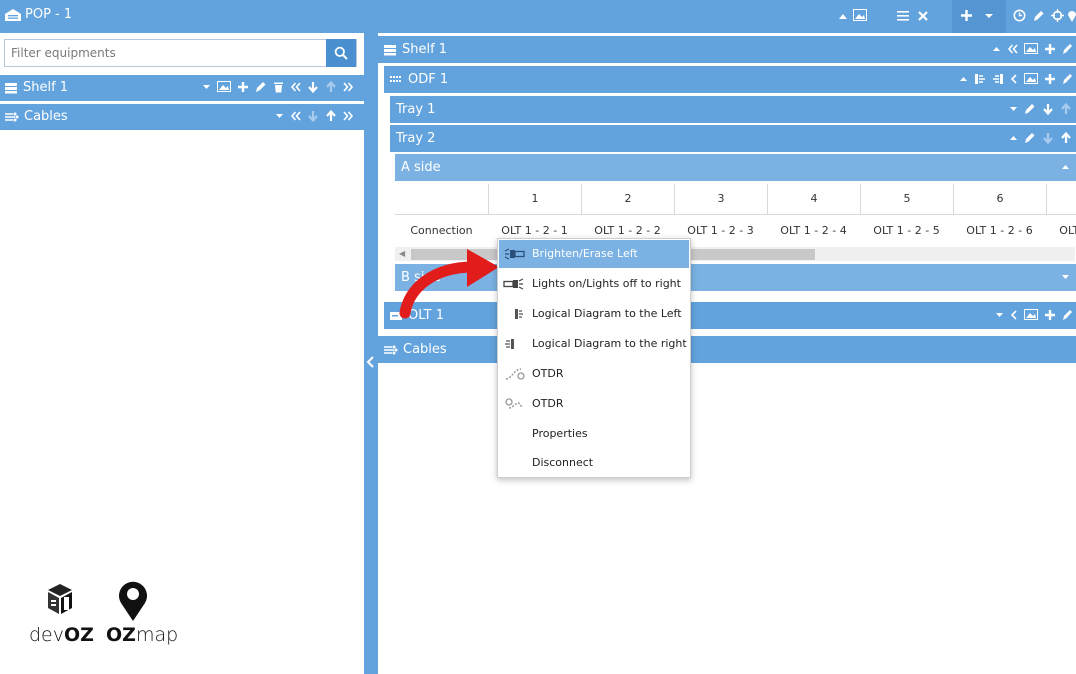  What do you see at coordinates (60, 599) in the screenshot?
I see `devoz-box-icon` at bounding box center [60, 599].